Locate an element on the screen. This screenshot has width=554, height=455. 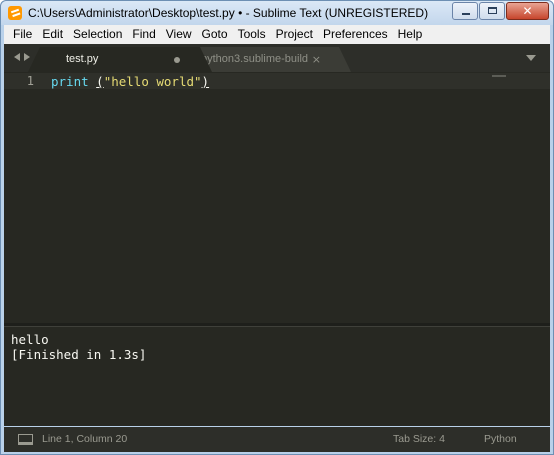
cursor-position: Line 1, Column 20 is located at coordinates (84, 439).